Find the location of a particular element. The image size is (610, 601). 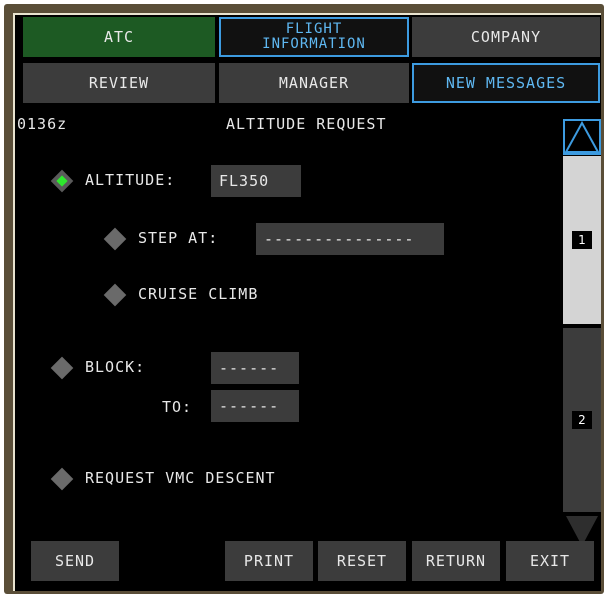

cruise-climb-label: CRUISE CLIMB is located at coordinates (198, 294).